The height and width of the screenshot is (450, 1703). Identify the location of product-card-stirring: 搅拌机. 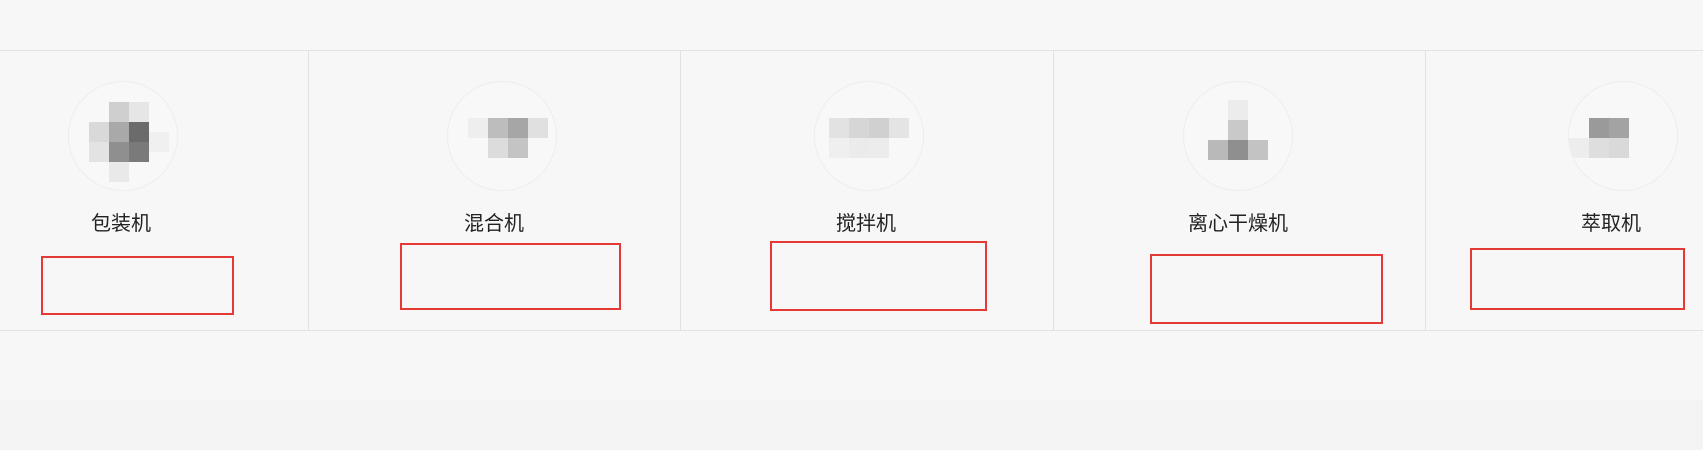
(867, 190).